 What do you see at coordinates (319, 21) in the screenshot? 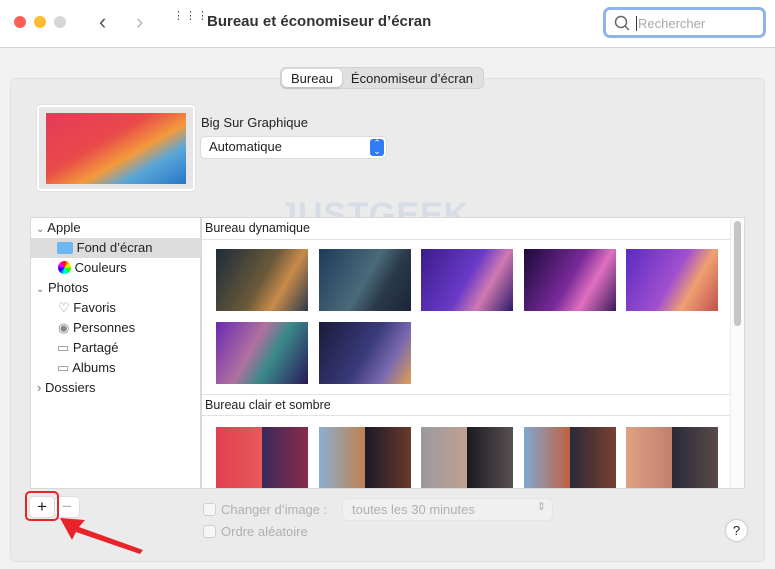
I see `window-title: Bureau et économiseur d’écran` at bounding box center [319, 21].